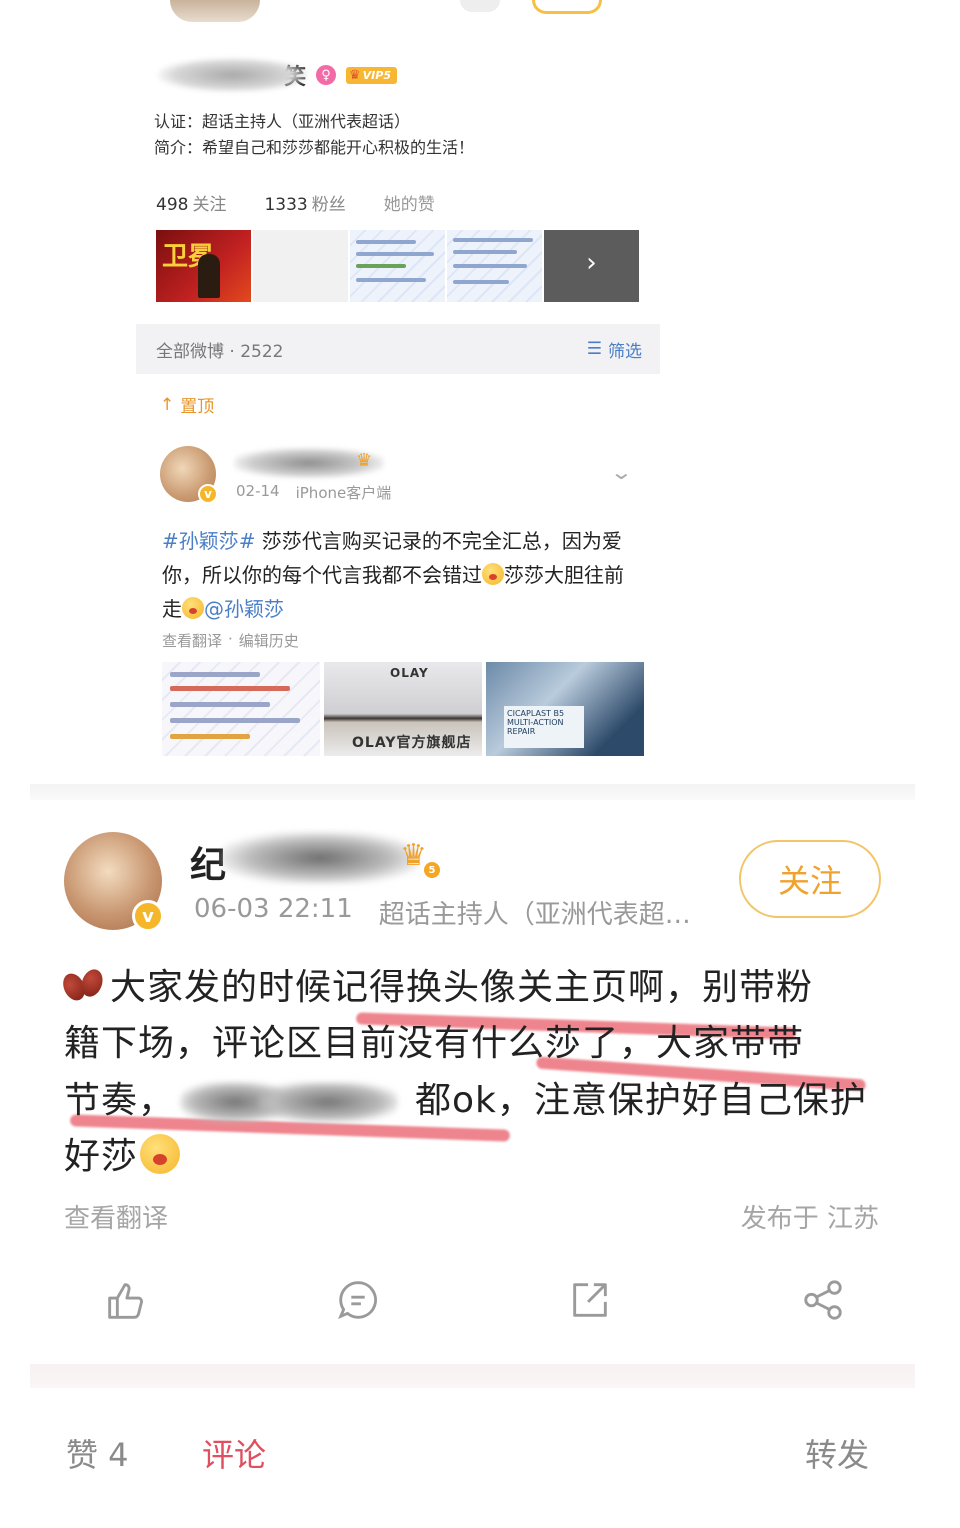 This screenshot has width=960, height=1528. What do you see at coordinates (197, 407) in the screenshot?
I see `pinned-label: 置顶` at bounding box center [197, 407].